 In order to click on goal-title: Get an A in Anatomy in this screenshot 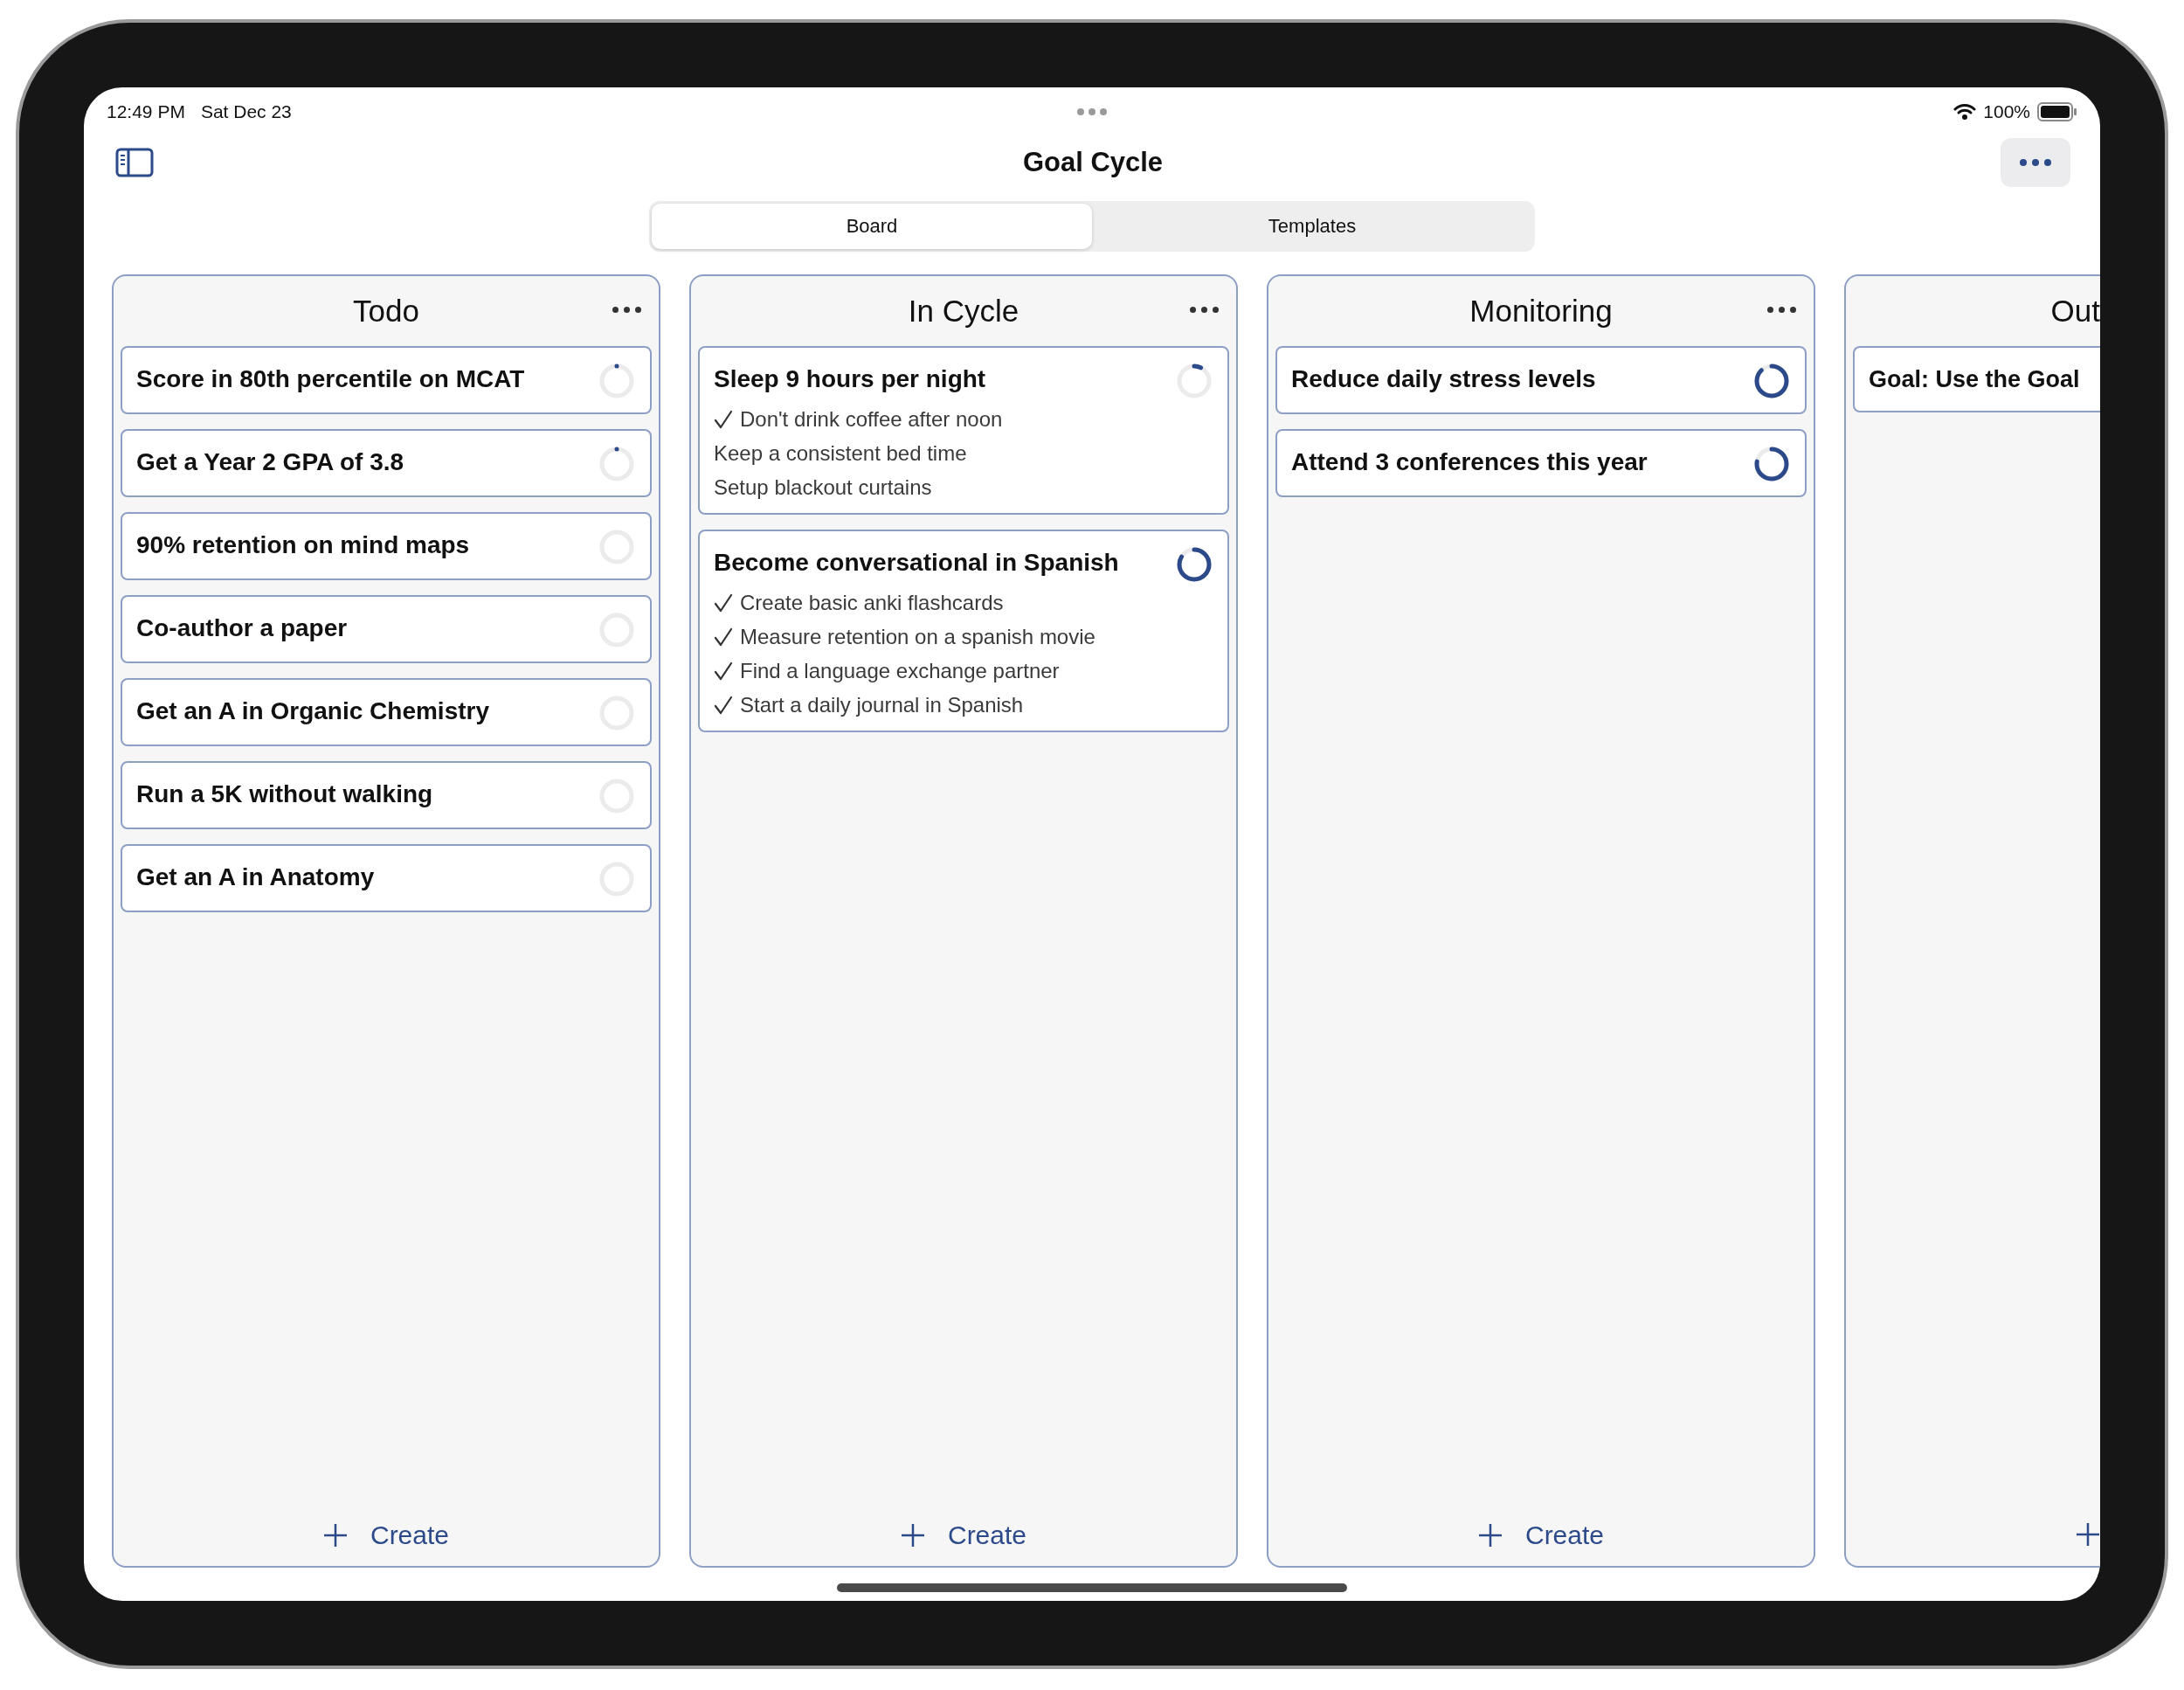, I will do `click(256, 877)`.